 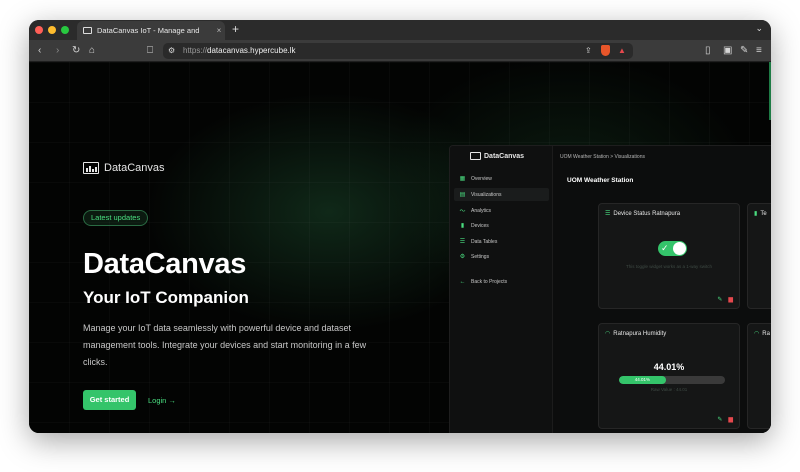 What do you see at coordinates (134, 168) in the screenshot?
I see `brand-name: DataCanvas` at bounding box center [134, 168].